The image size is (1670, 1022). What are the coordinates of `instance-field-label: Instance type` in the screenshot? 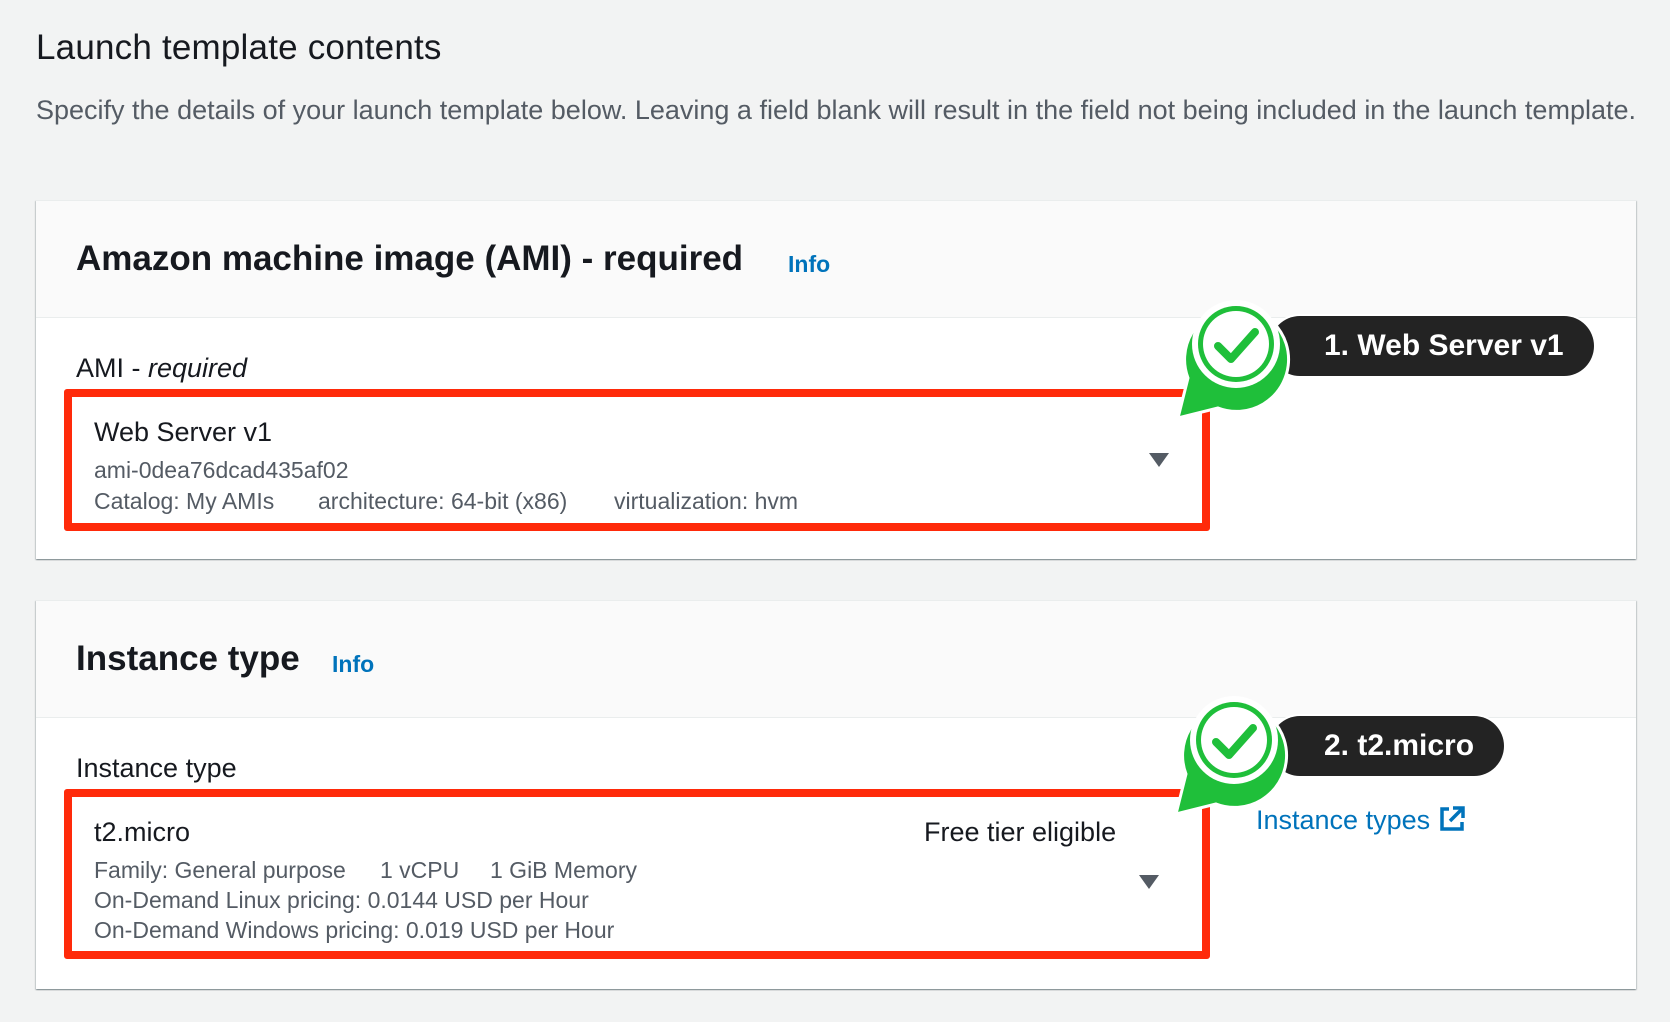 It's located at (156, 768).